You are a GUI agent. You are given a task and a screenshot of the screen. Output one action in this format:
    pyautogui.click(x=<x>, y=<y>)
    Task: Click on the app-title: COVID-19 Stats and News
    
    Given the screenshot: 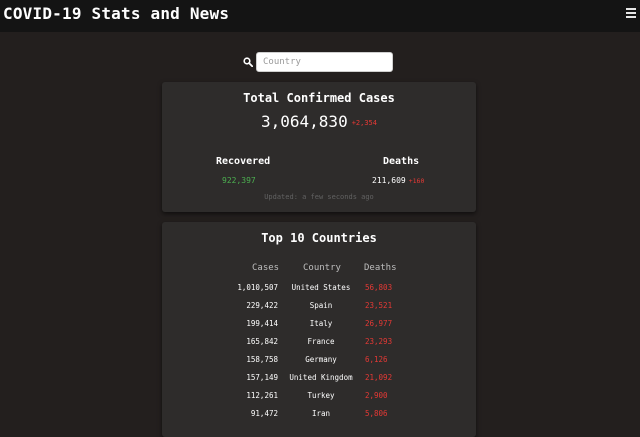 What is the action you would take?
    pyautogui.click(x=116, y=13)
    